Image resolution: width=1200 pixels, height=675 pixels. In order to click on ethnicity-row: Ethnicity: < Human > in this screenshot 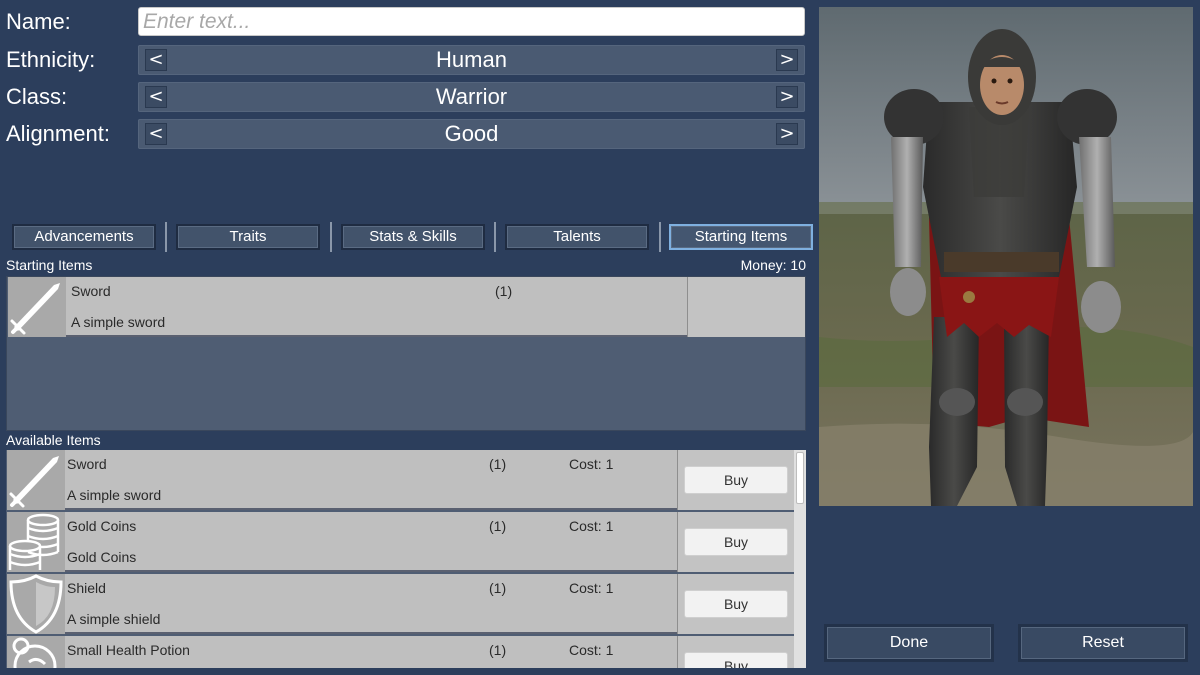, I will do `click(405, 60)`.